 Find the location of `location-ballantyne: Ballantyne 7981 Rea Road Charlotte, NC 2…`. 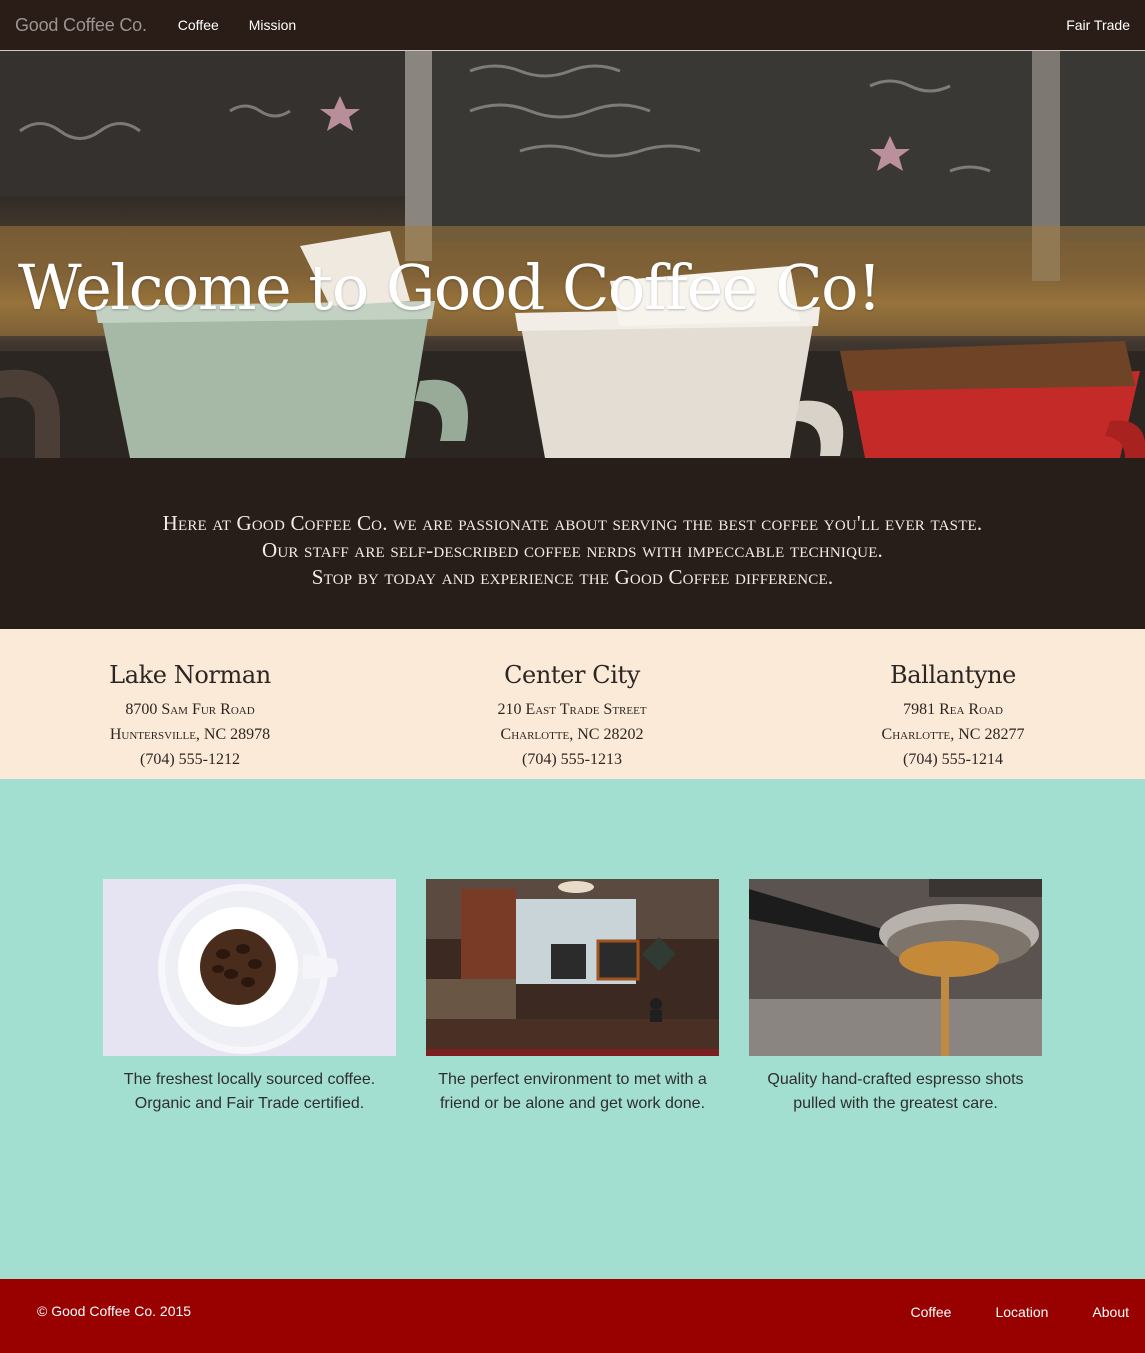

location-ballantyne: Ballantyne 7981 Rea Road Charlotte, NC 2… is located at coordinates (953, 716).